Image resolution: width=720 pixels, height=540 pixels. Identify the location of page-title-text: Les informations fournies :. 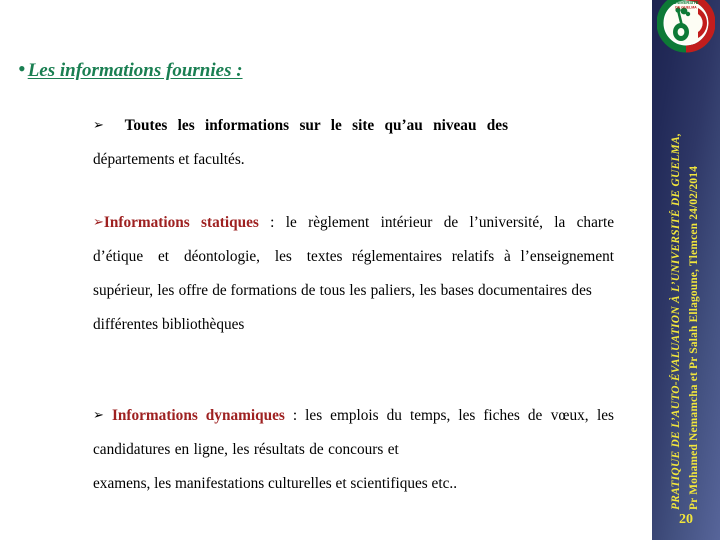
(135, 70).